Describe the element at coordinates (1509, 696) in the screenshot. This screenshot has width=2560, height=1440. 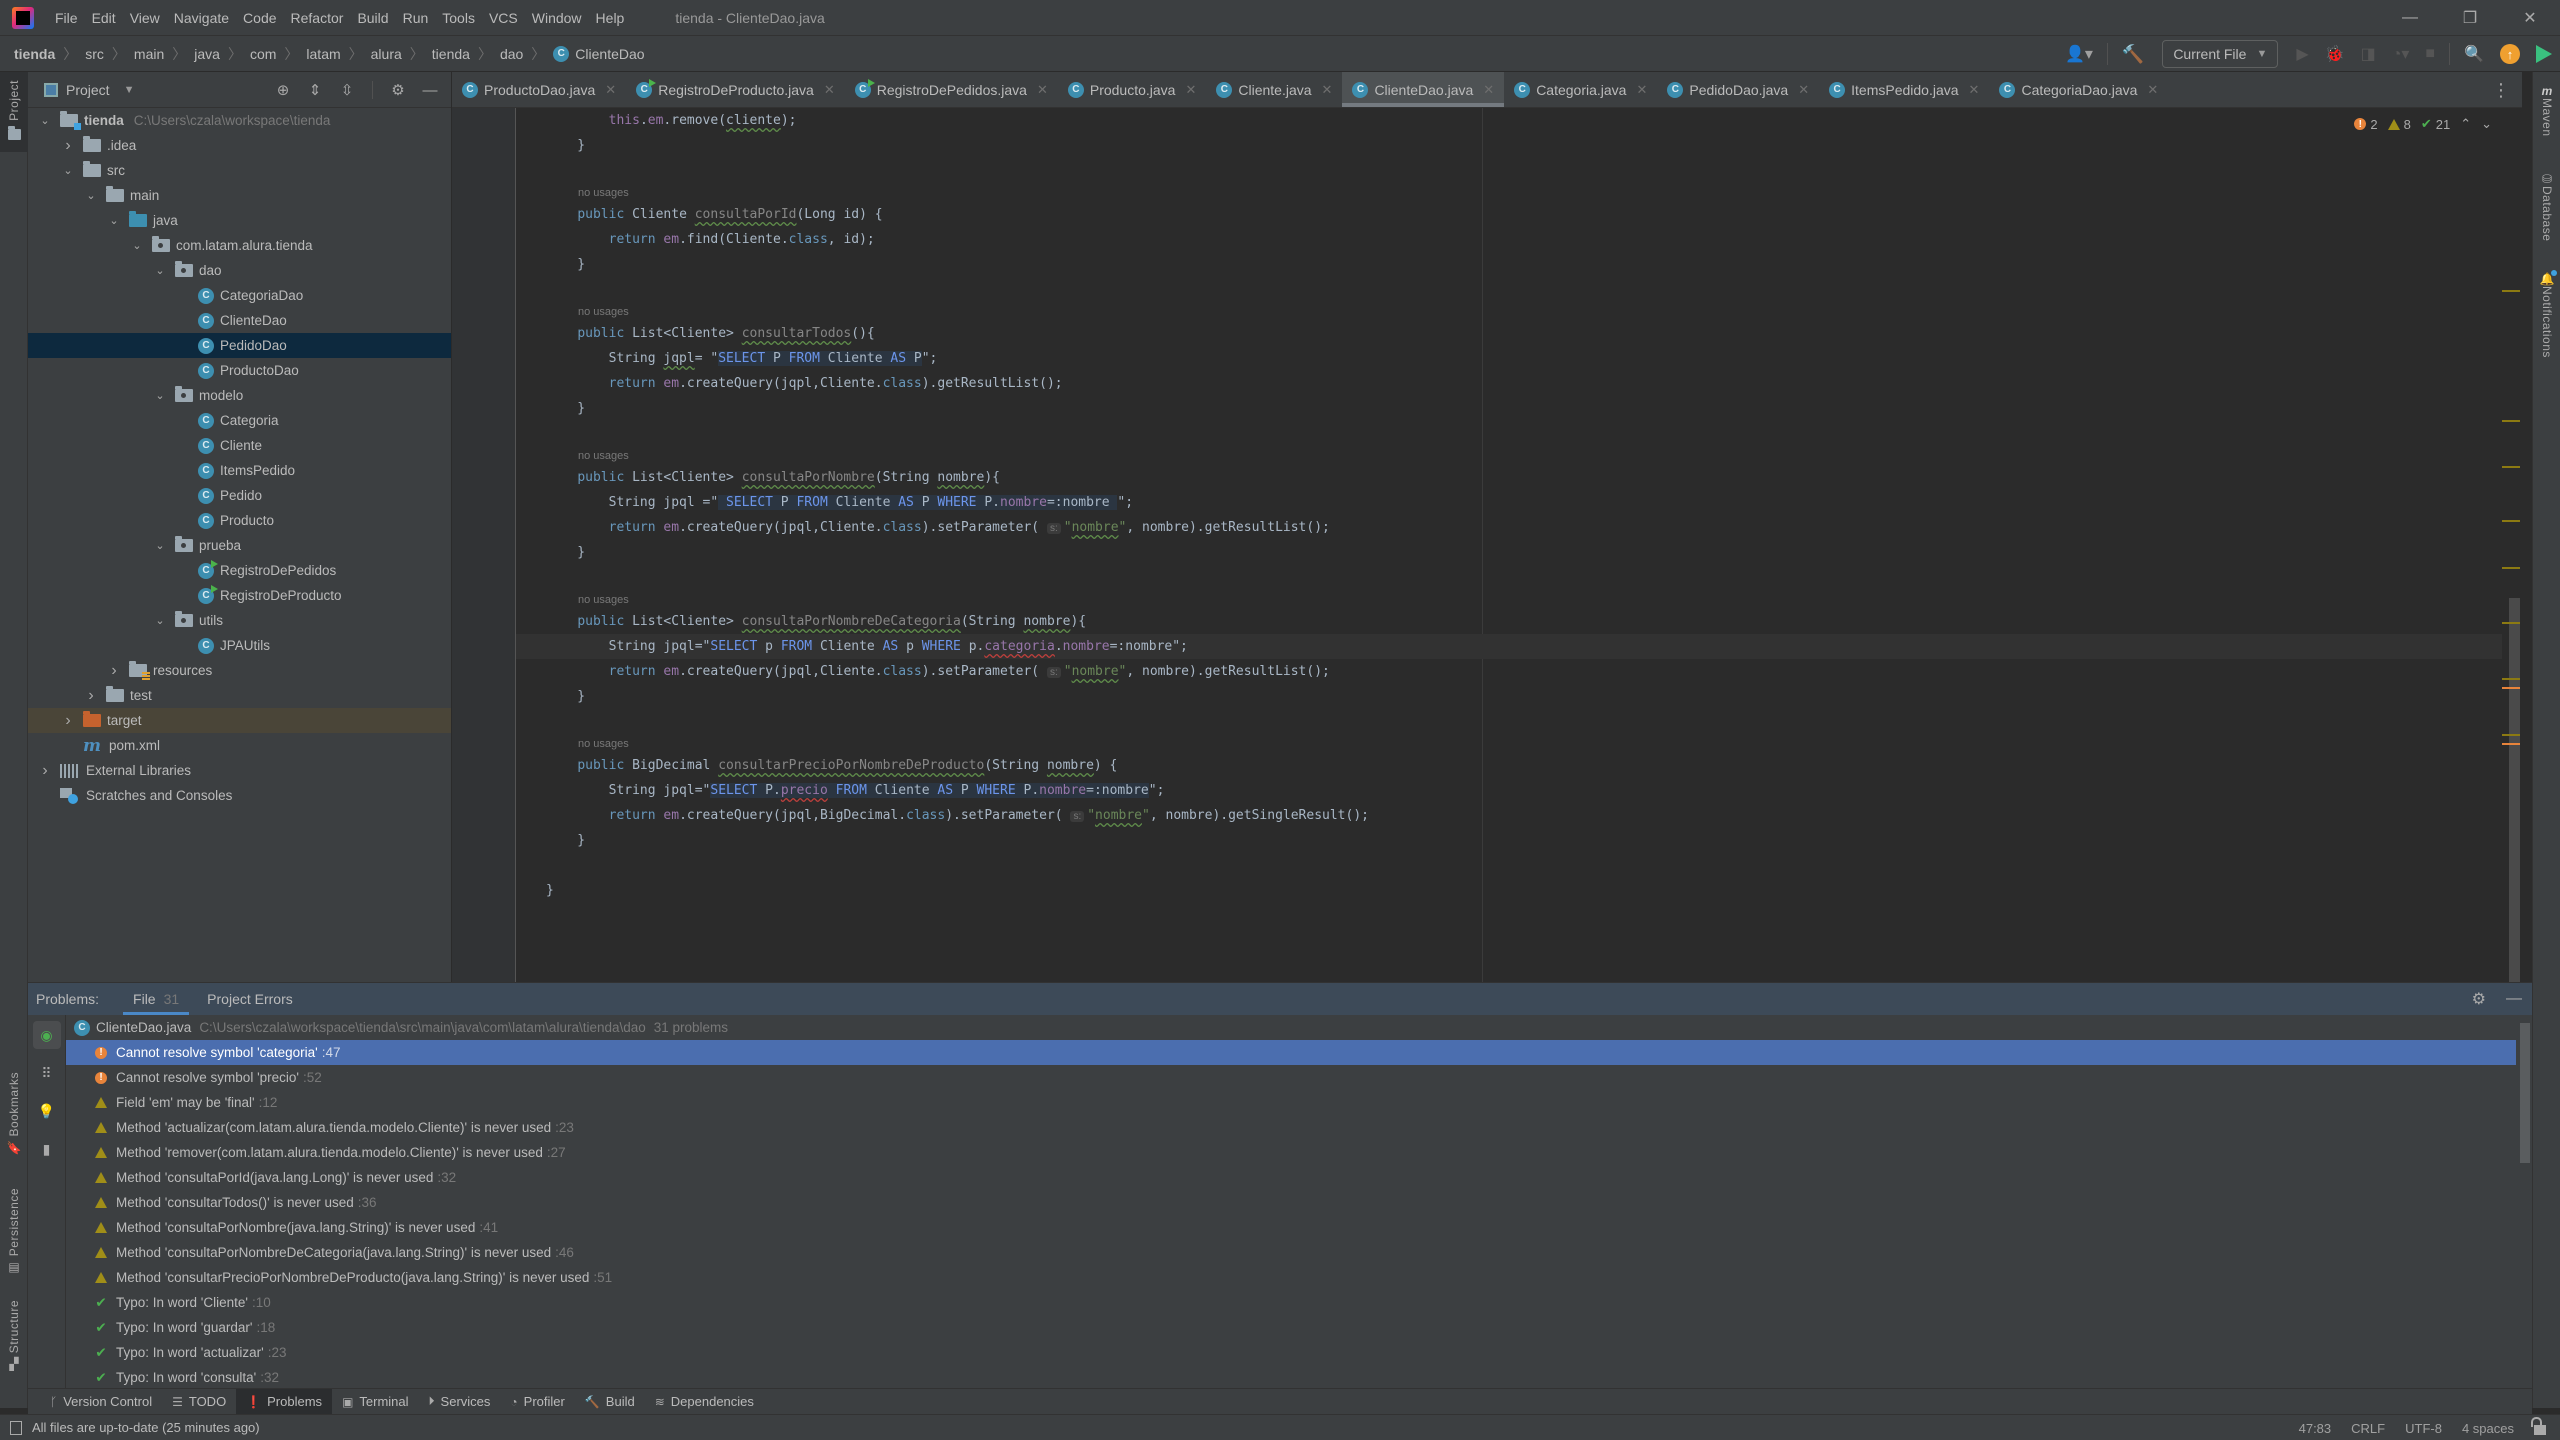
I see `code-line: 49 }` at that location.